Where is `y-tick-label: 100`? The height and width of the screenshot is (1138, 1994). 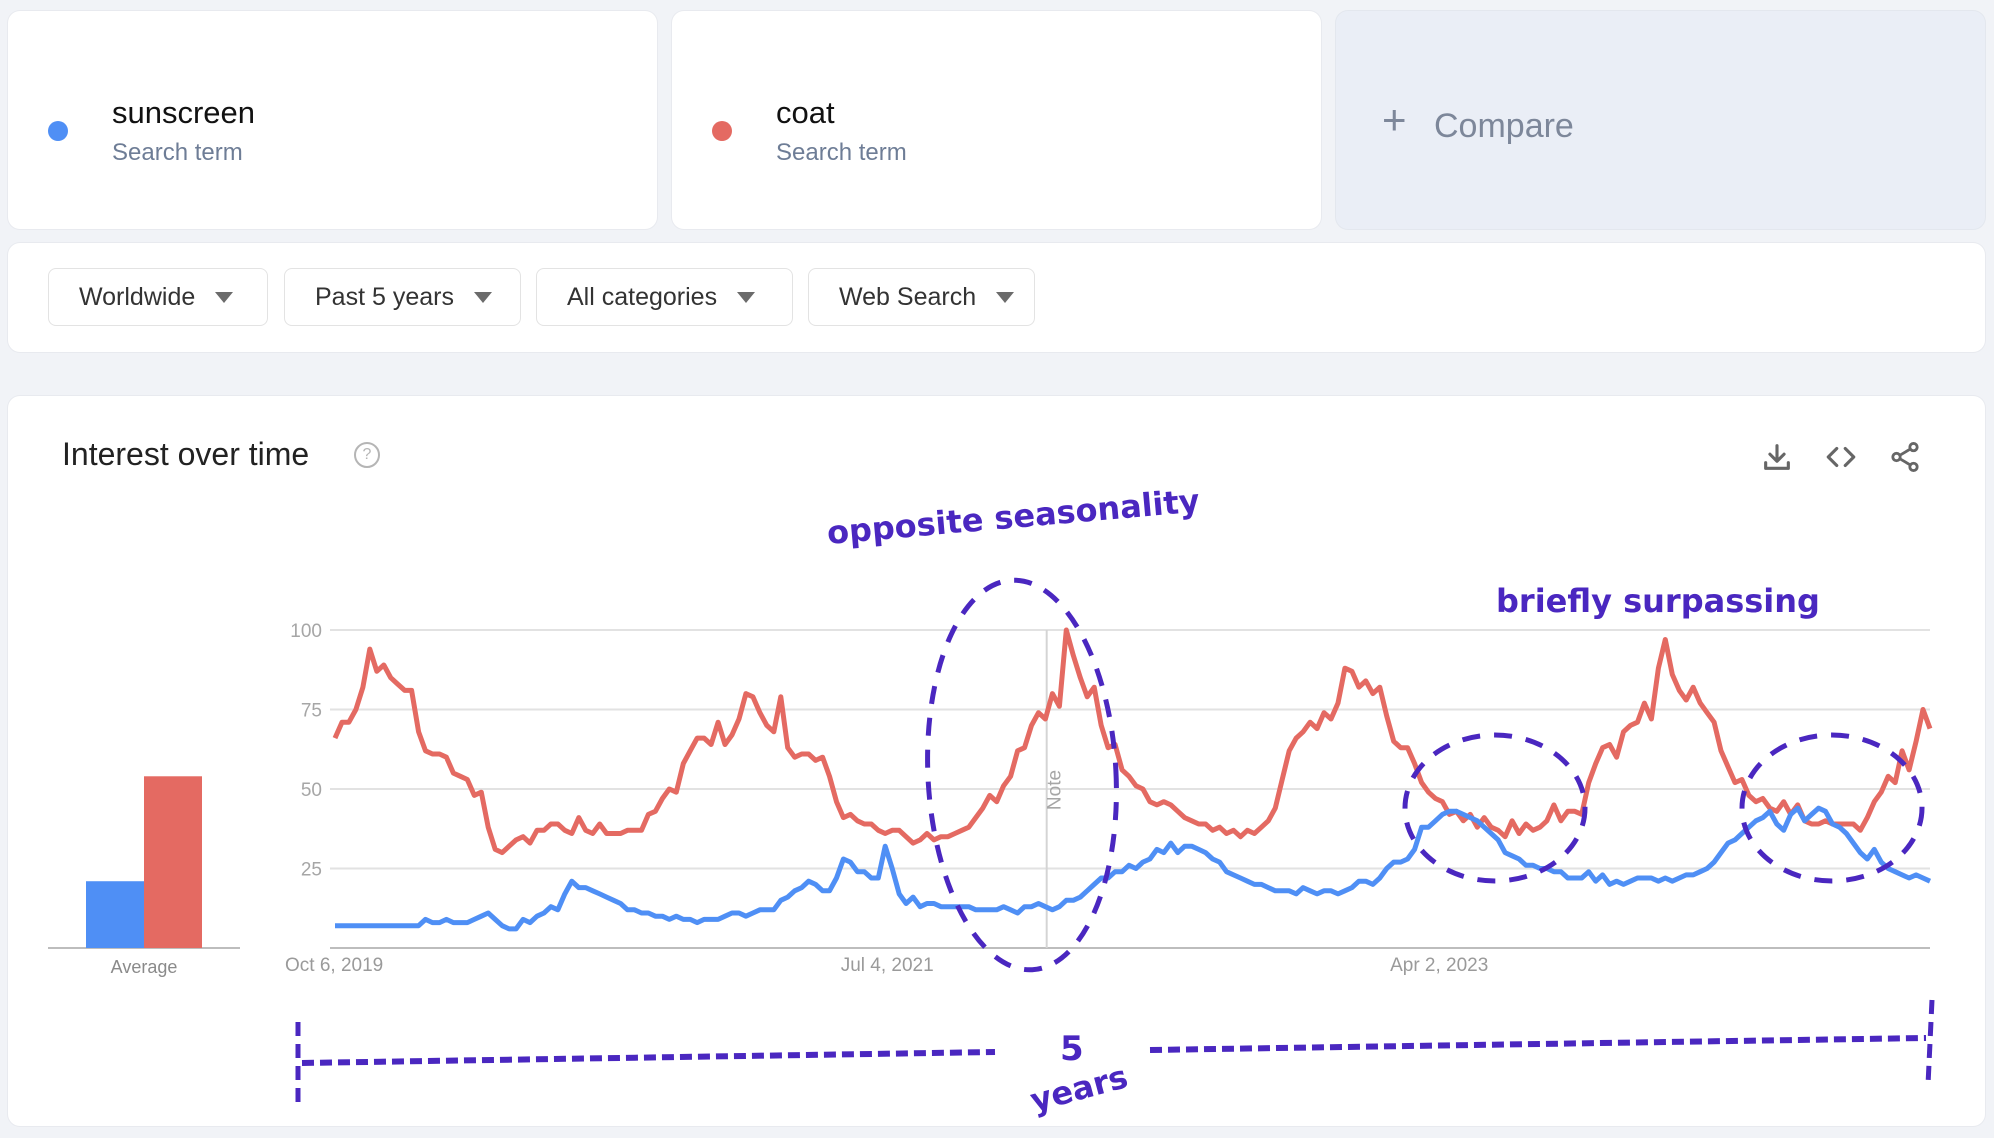 y-tick-label: 100 is located at coordinates (306, 631).